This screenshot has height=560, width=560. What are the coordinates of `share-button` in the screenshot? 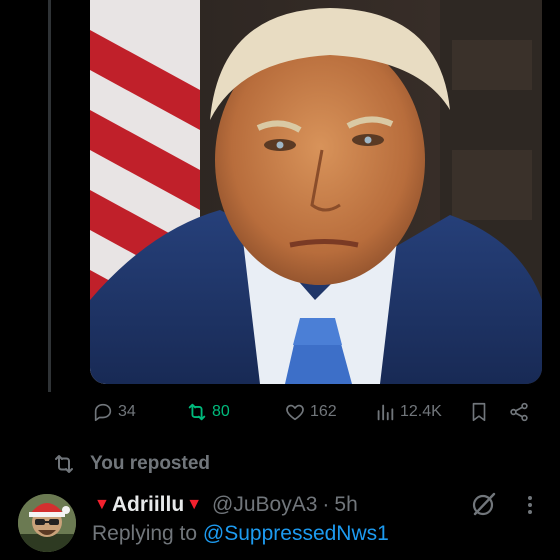 It's located at (519, 412).